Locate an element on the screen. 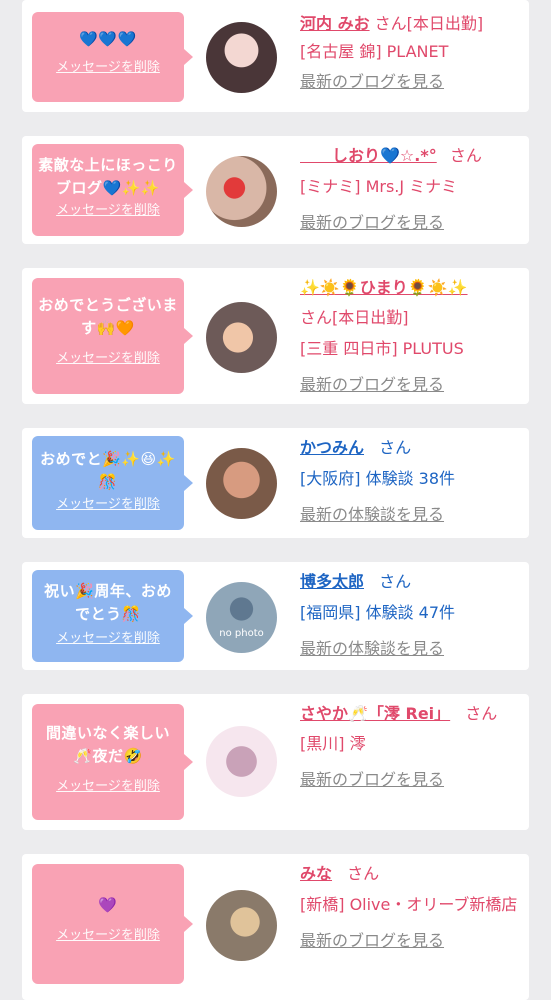 The width and height of the screenshot is (551, 1000). shop-detail: [新橋] Olive・オリーブ新橋店 is located at coordinates (409, 904).